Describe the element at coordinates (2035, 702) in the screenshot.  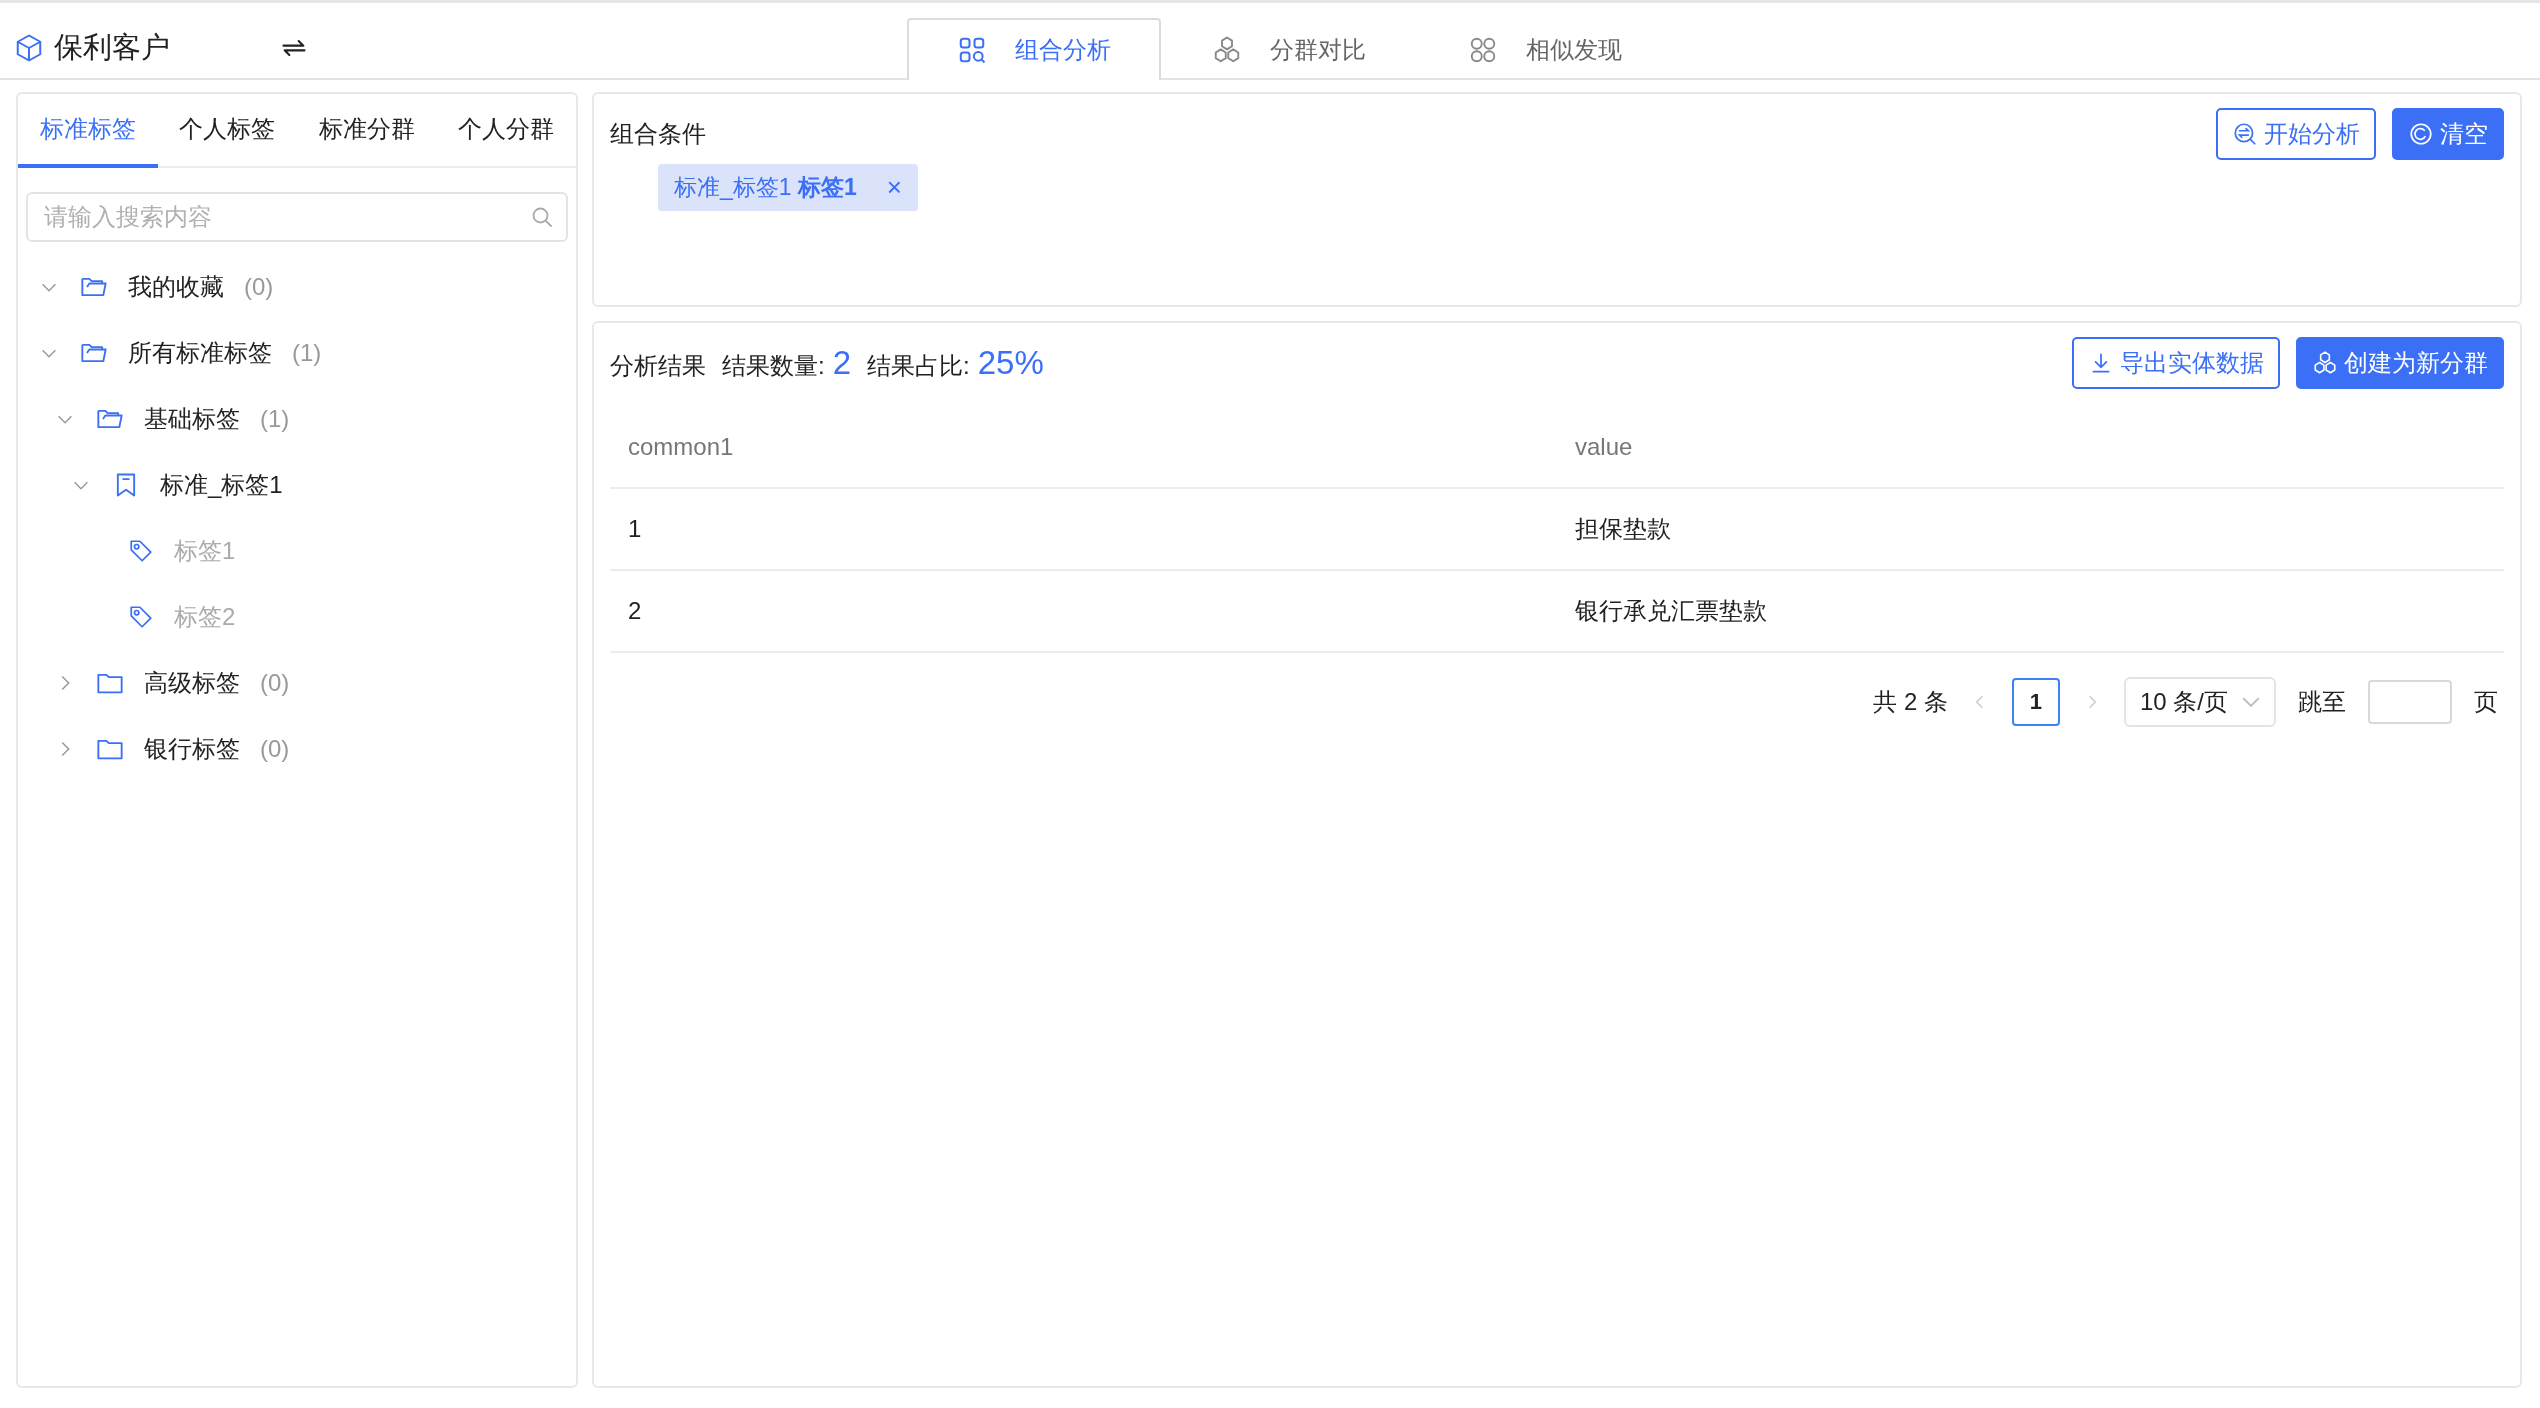
I see `page-number: 1` at that location.